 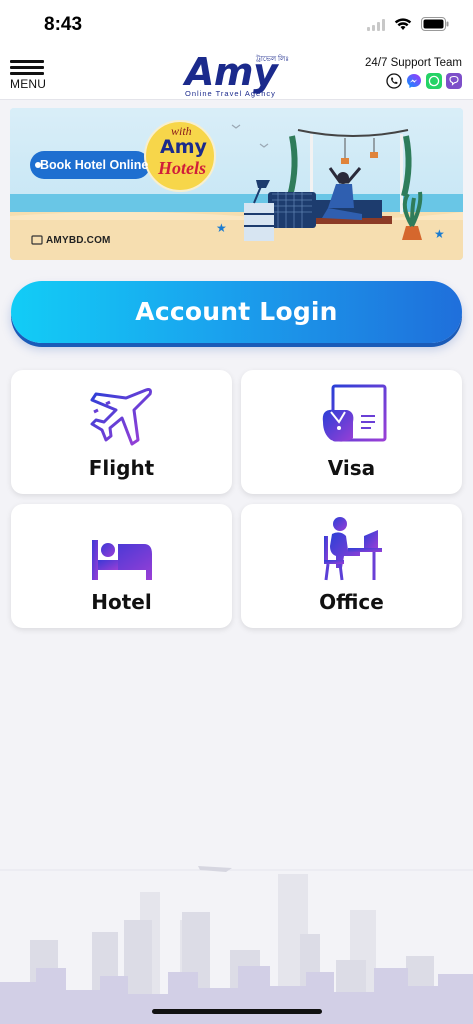 I want to click on visa-tile: Visa, so click(x=351, y=432).